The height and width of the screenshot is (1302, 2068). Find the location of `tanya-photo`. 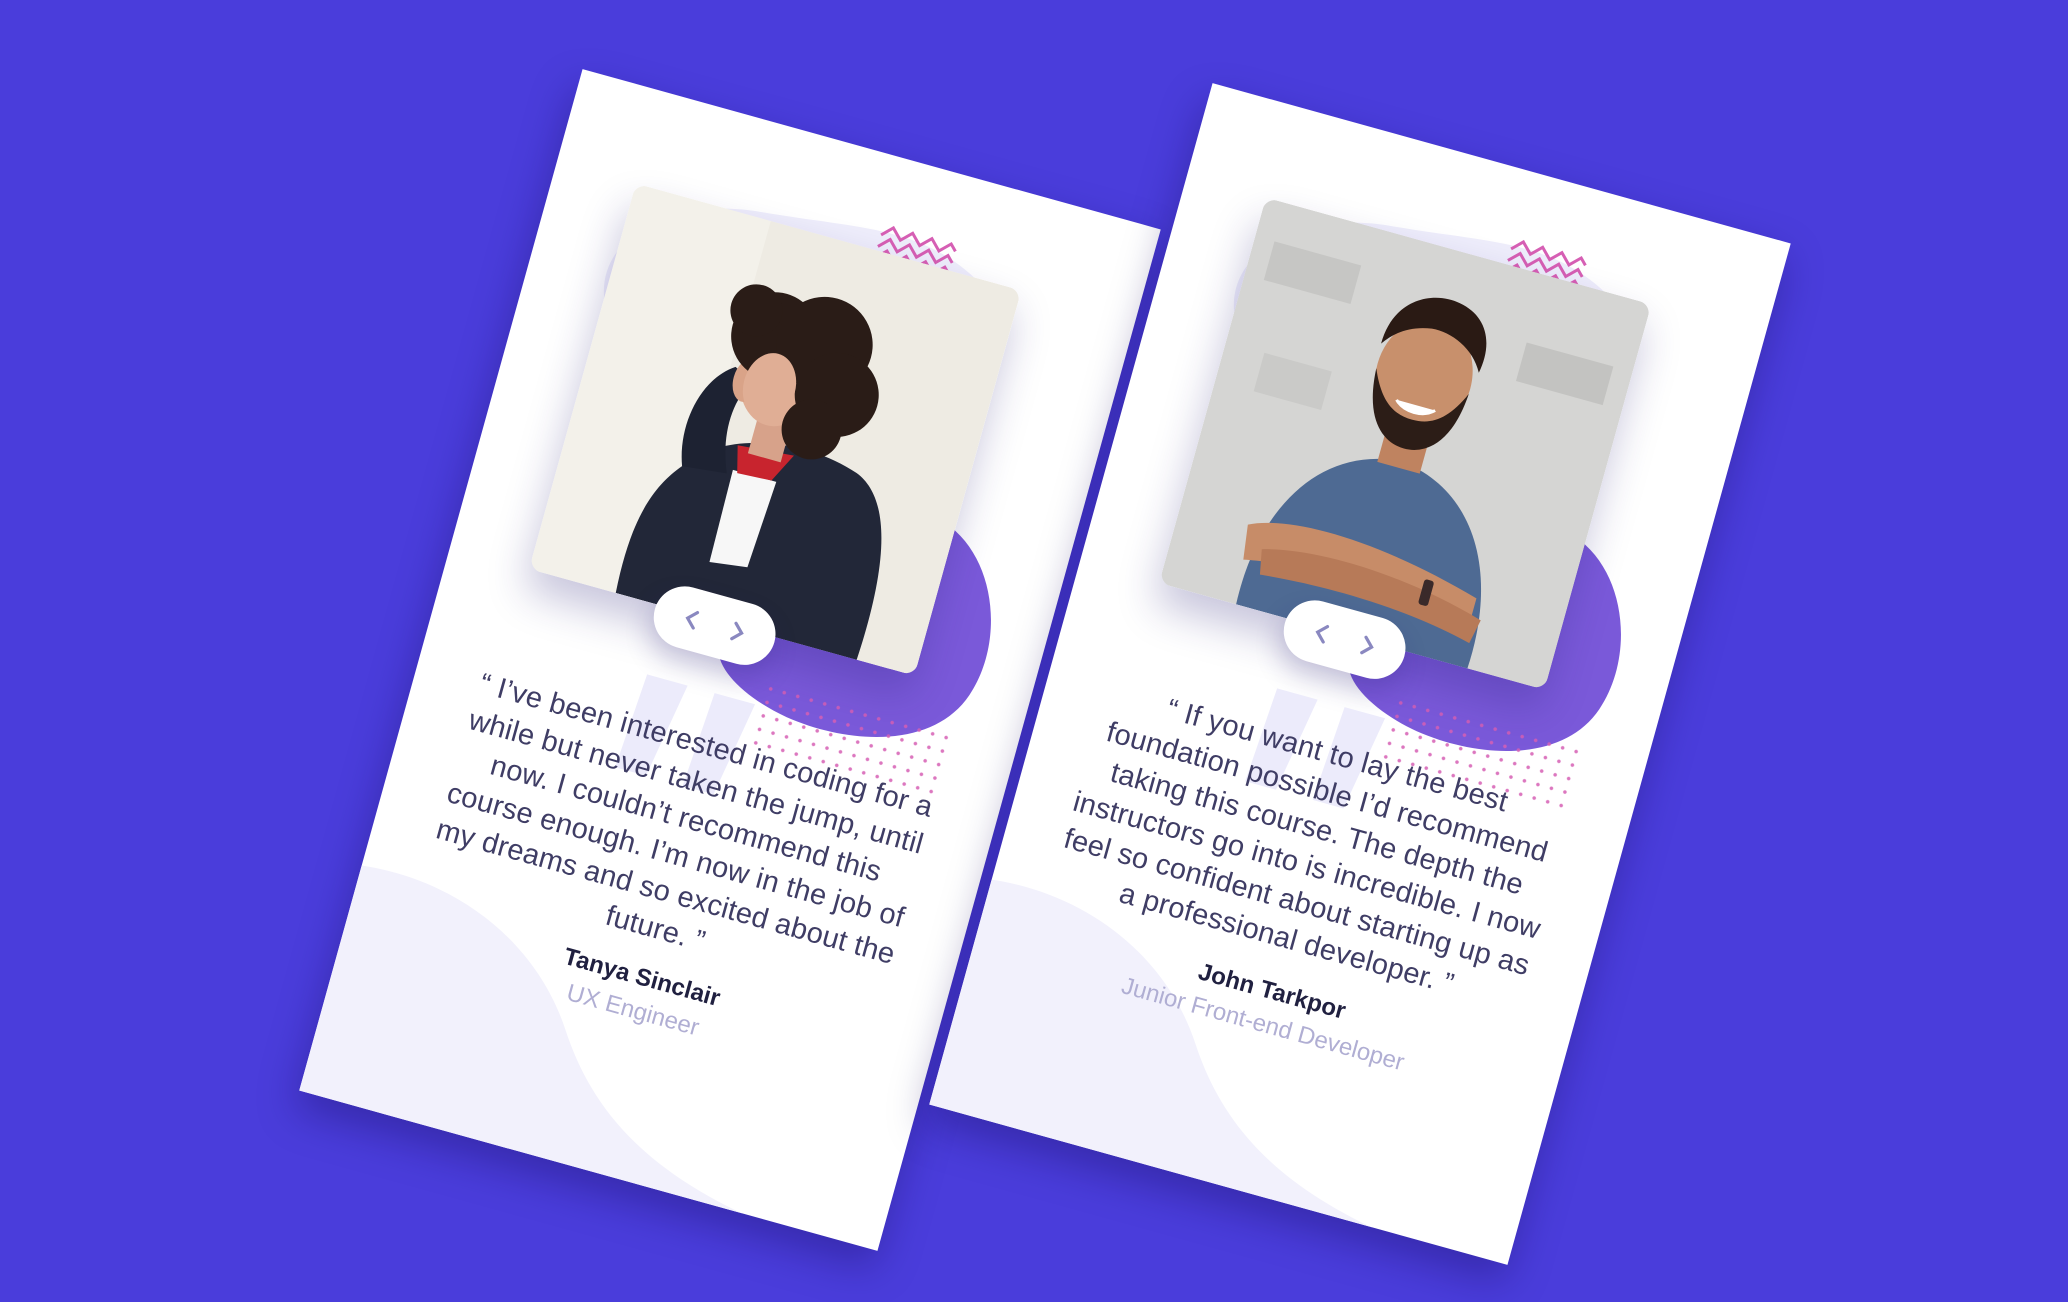

tanya-photo is located at coordinates (775, 429).